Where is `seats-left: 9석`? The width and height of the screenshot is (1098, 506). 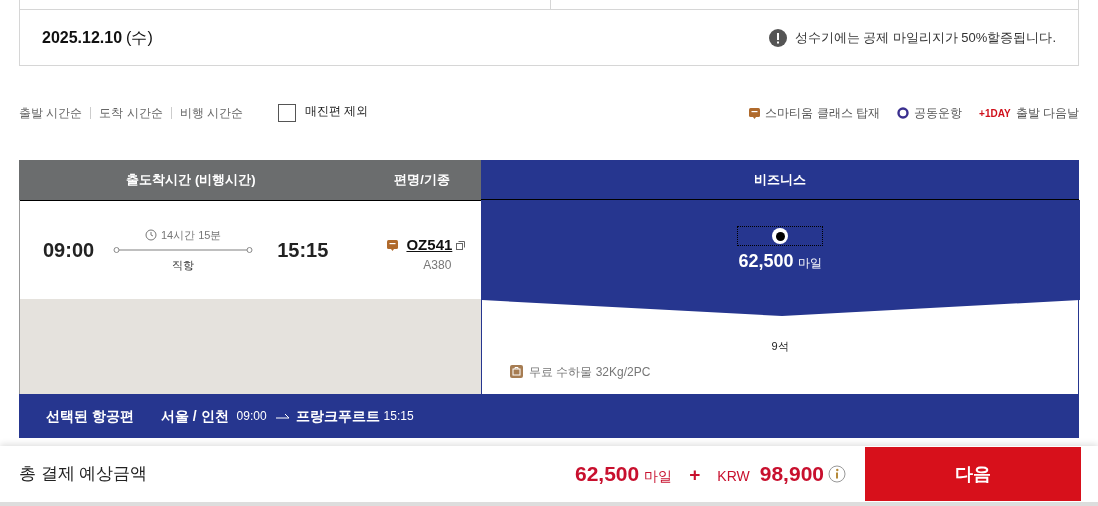 seats-left: 9석 is located at coordinates (780, 346).